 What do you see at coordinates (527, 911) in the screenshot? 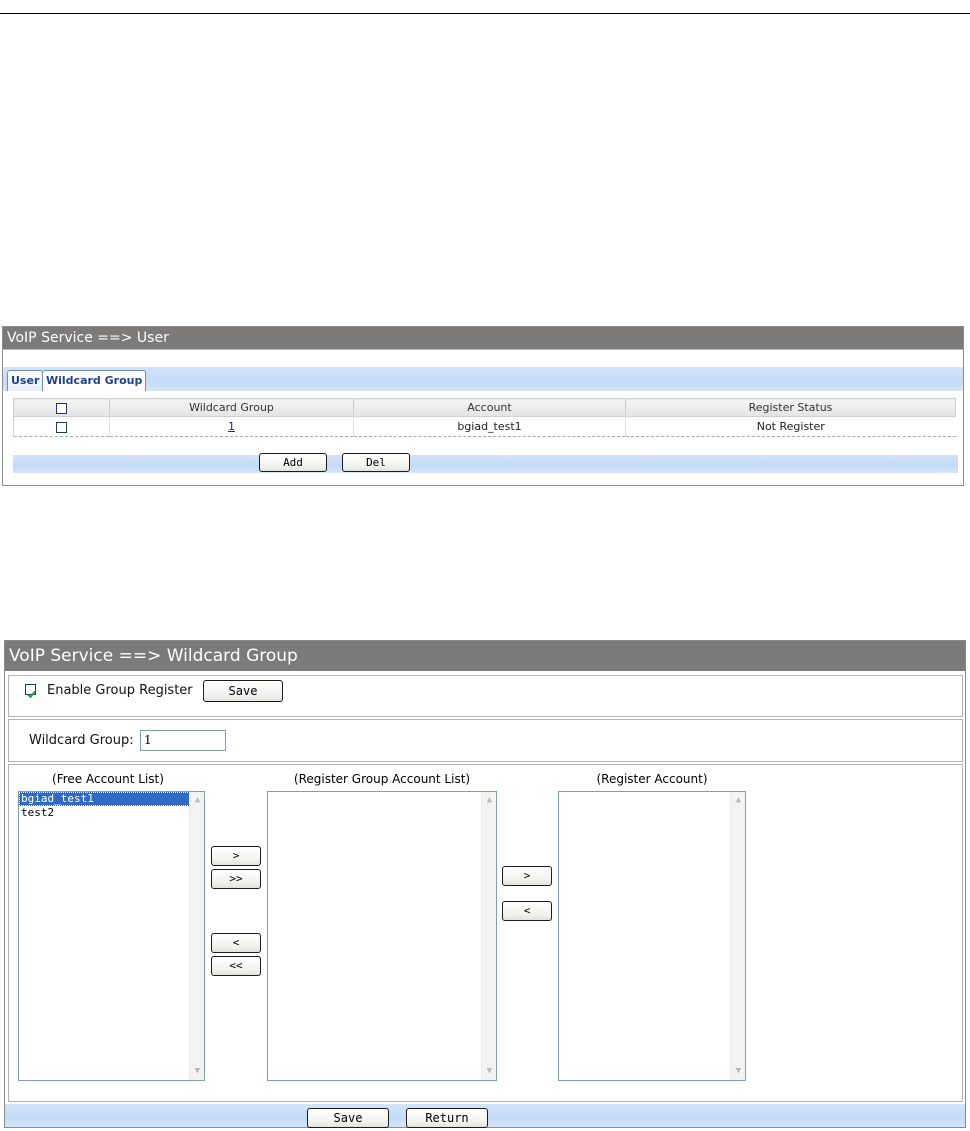
I see `register-move-left-button: <` at bounding box center [527, 911].